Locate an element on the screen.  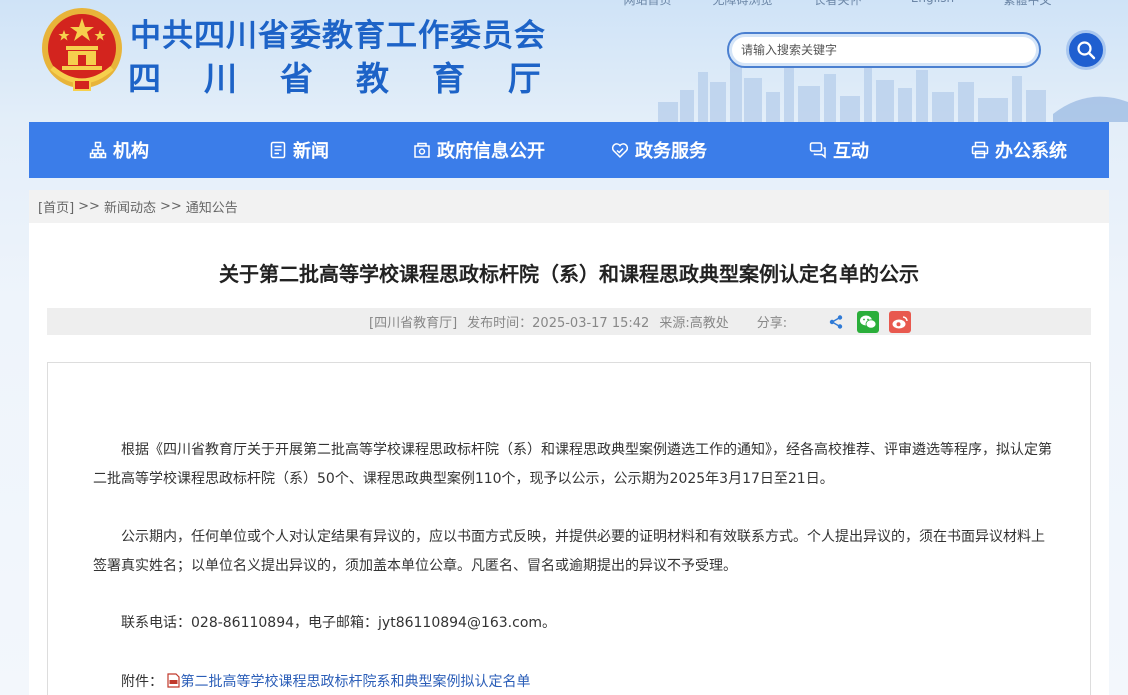
article-title: 关于第二批高等学校课程思政标杆院（系）和课程思政典型案例认定名单的公示 is located at coordinates (569, 274).